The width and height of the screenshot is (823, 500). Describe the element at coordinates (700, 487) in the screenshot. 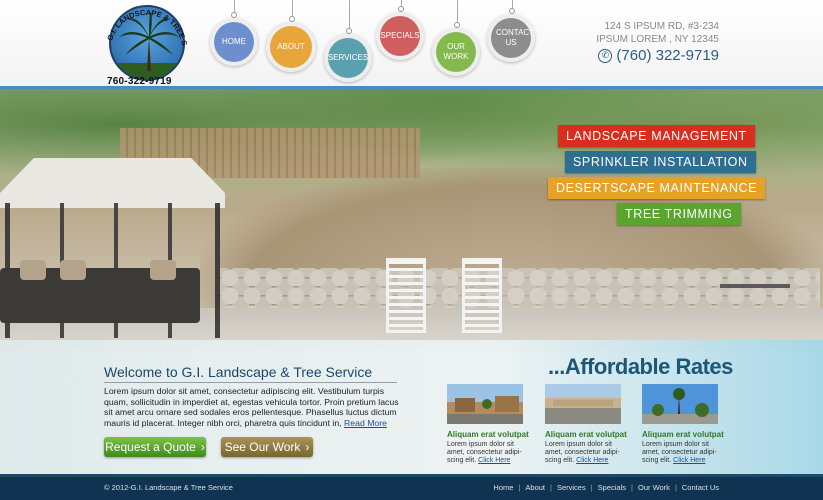

I see `footer-link-contact-us: Contact Us` at that location.